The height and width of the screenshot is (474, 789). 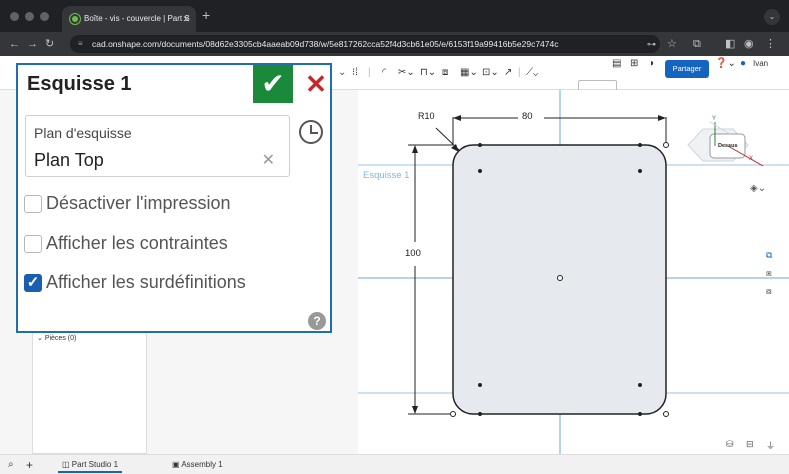 What do you see at coordinates (186, 19) in the screenshot?
I see `close-tab-icon: ✕` at bounding box center [186, 19].